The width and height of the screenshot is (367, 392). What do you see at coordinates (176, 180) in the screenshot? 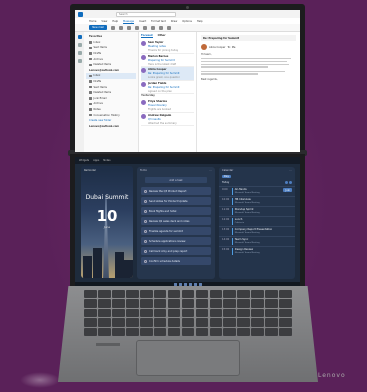
I see `add-task-button: Add a task` at bounding box center [176, 180].